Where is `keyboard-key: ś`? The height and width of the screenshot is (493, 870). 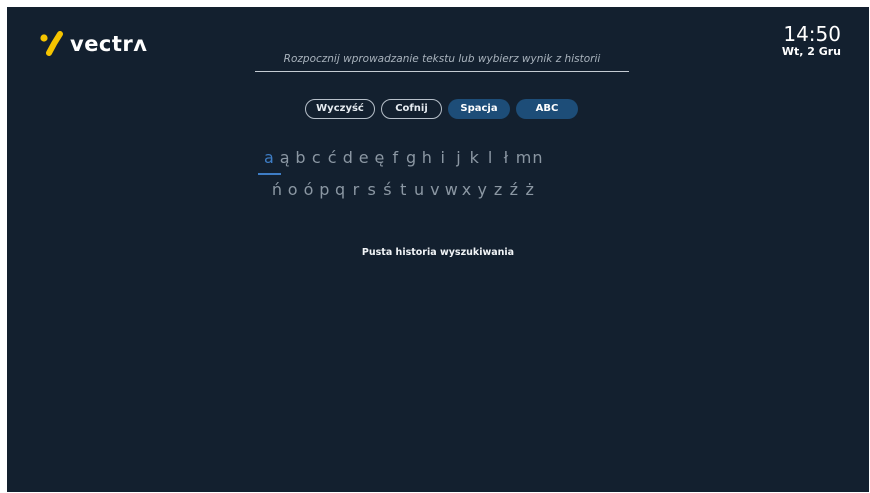
keyboard-key: ś is located at coordinates (388, 190).